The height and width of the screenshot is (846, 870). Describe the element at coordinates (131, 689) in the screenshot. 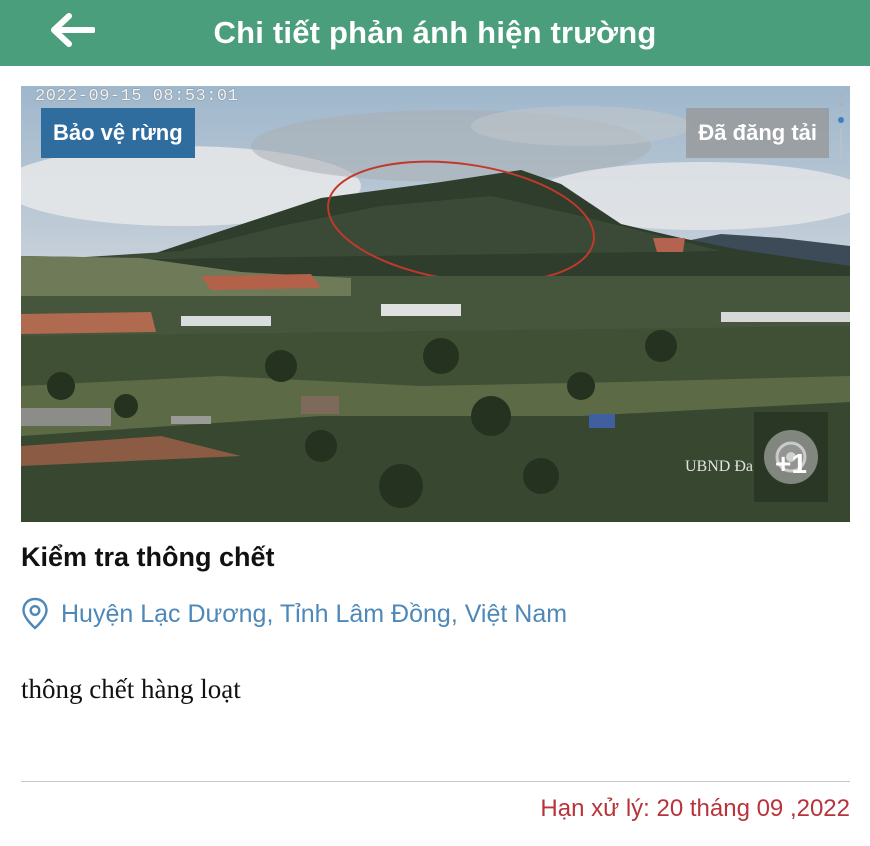

I see `report-description: thông chết hàng loạt` at that location.